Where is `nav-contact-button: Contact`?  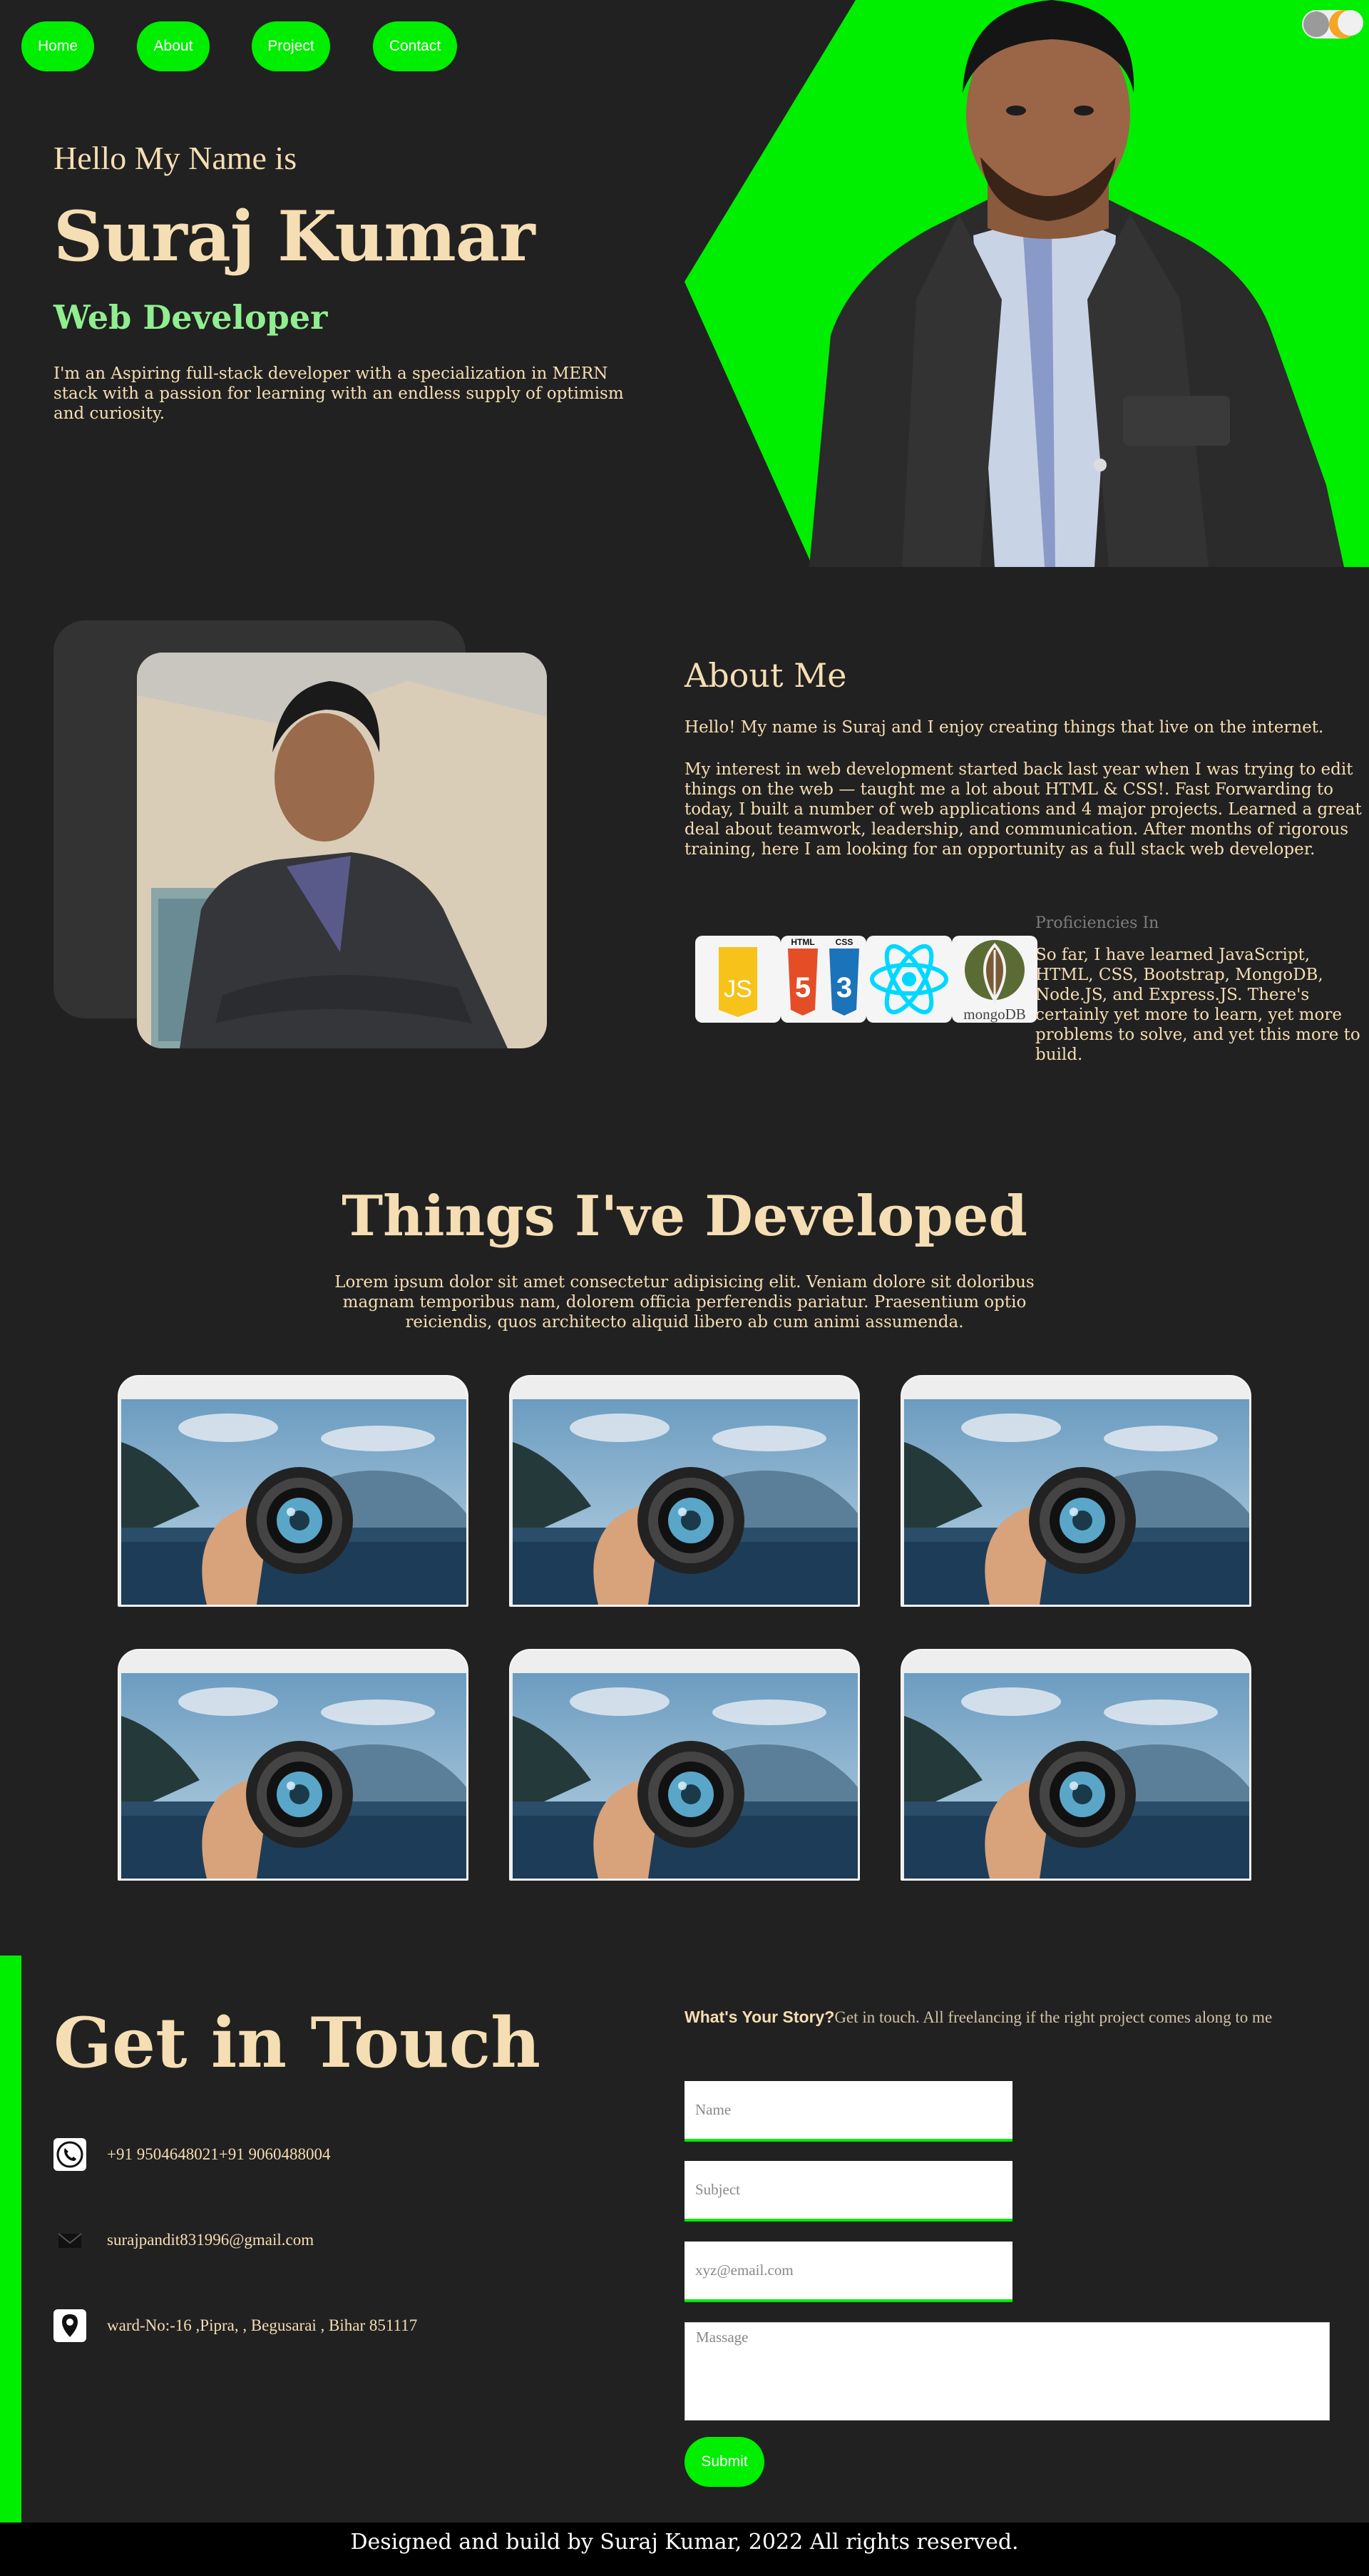
nav-contact-button: Contact is located at coordinates (415, 46).